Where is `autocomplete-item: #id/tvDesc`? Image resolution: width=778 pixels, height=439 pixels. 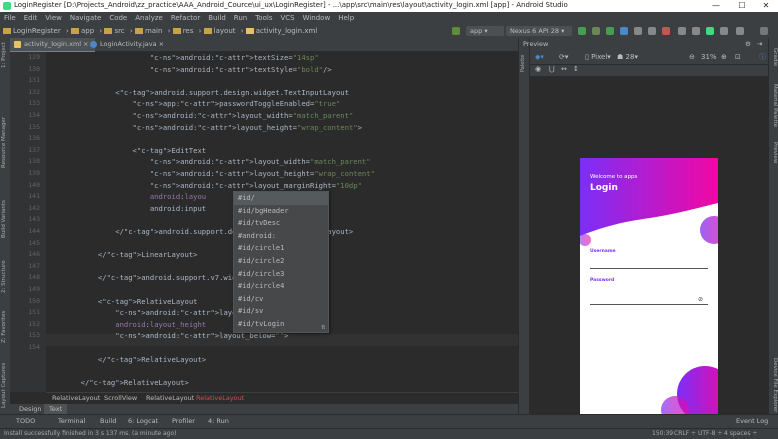 autocomplete-item: #id/tvDesc is located at coordinates (259, 223).